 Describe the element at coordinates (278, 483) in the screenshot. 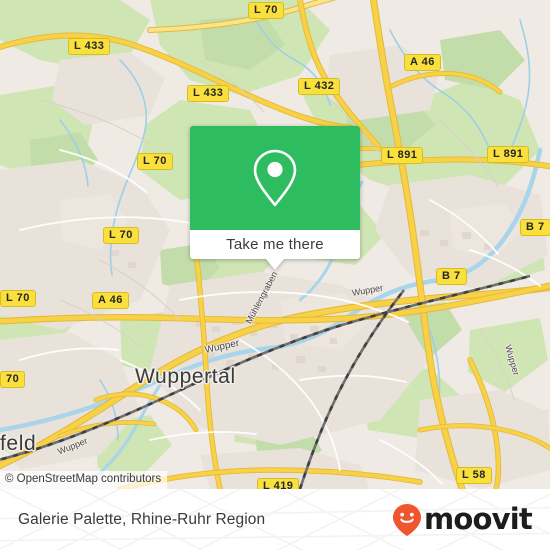

I see `road-shield: L 419` at that location.